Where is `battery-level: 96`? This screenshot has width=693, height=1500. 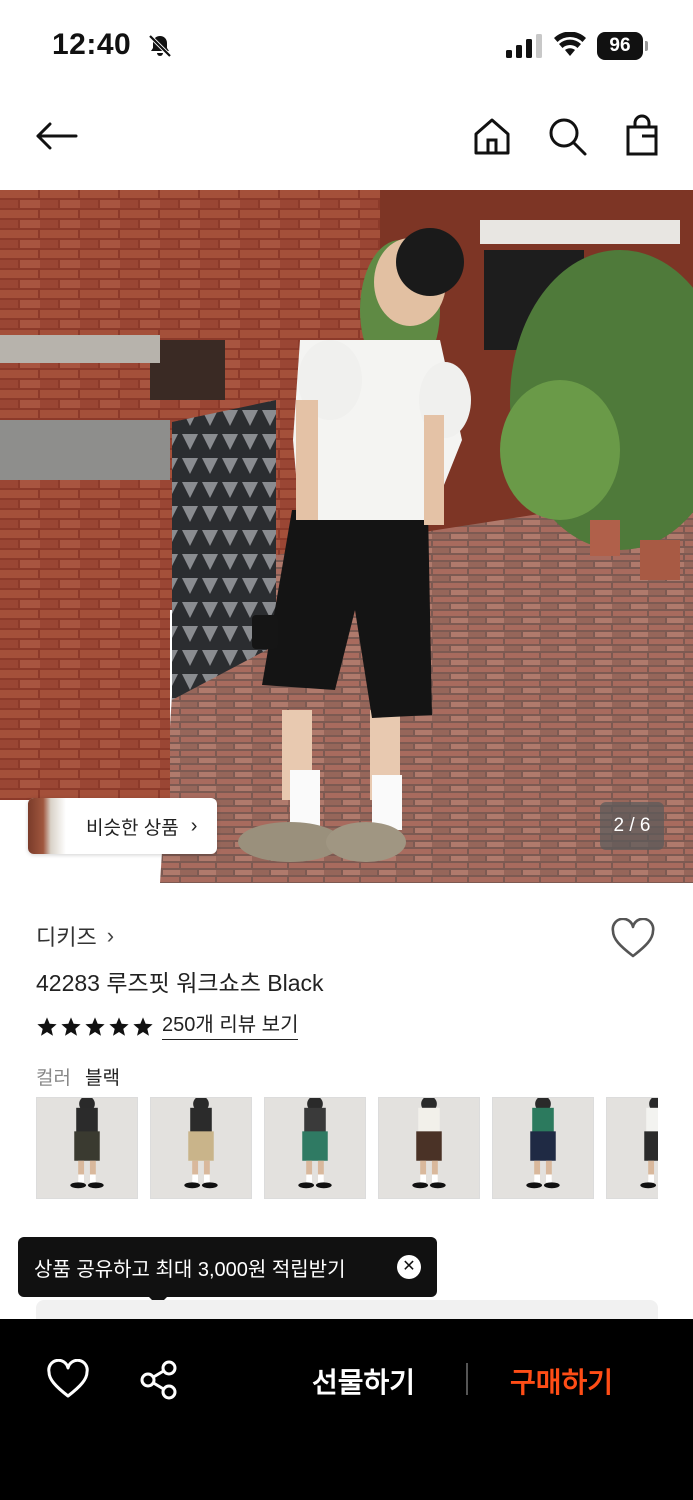 battery-level: 96 is located at coordinates (620, 46).